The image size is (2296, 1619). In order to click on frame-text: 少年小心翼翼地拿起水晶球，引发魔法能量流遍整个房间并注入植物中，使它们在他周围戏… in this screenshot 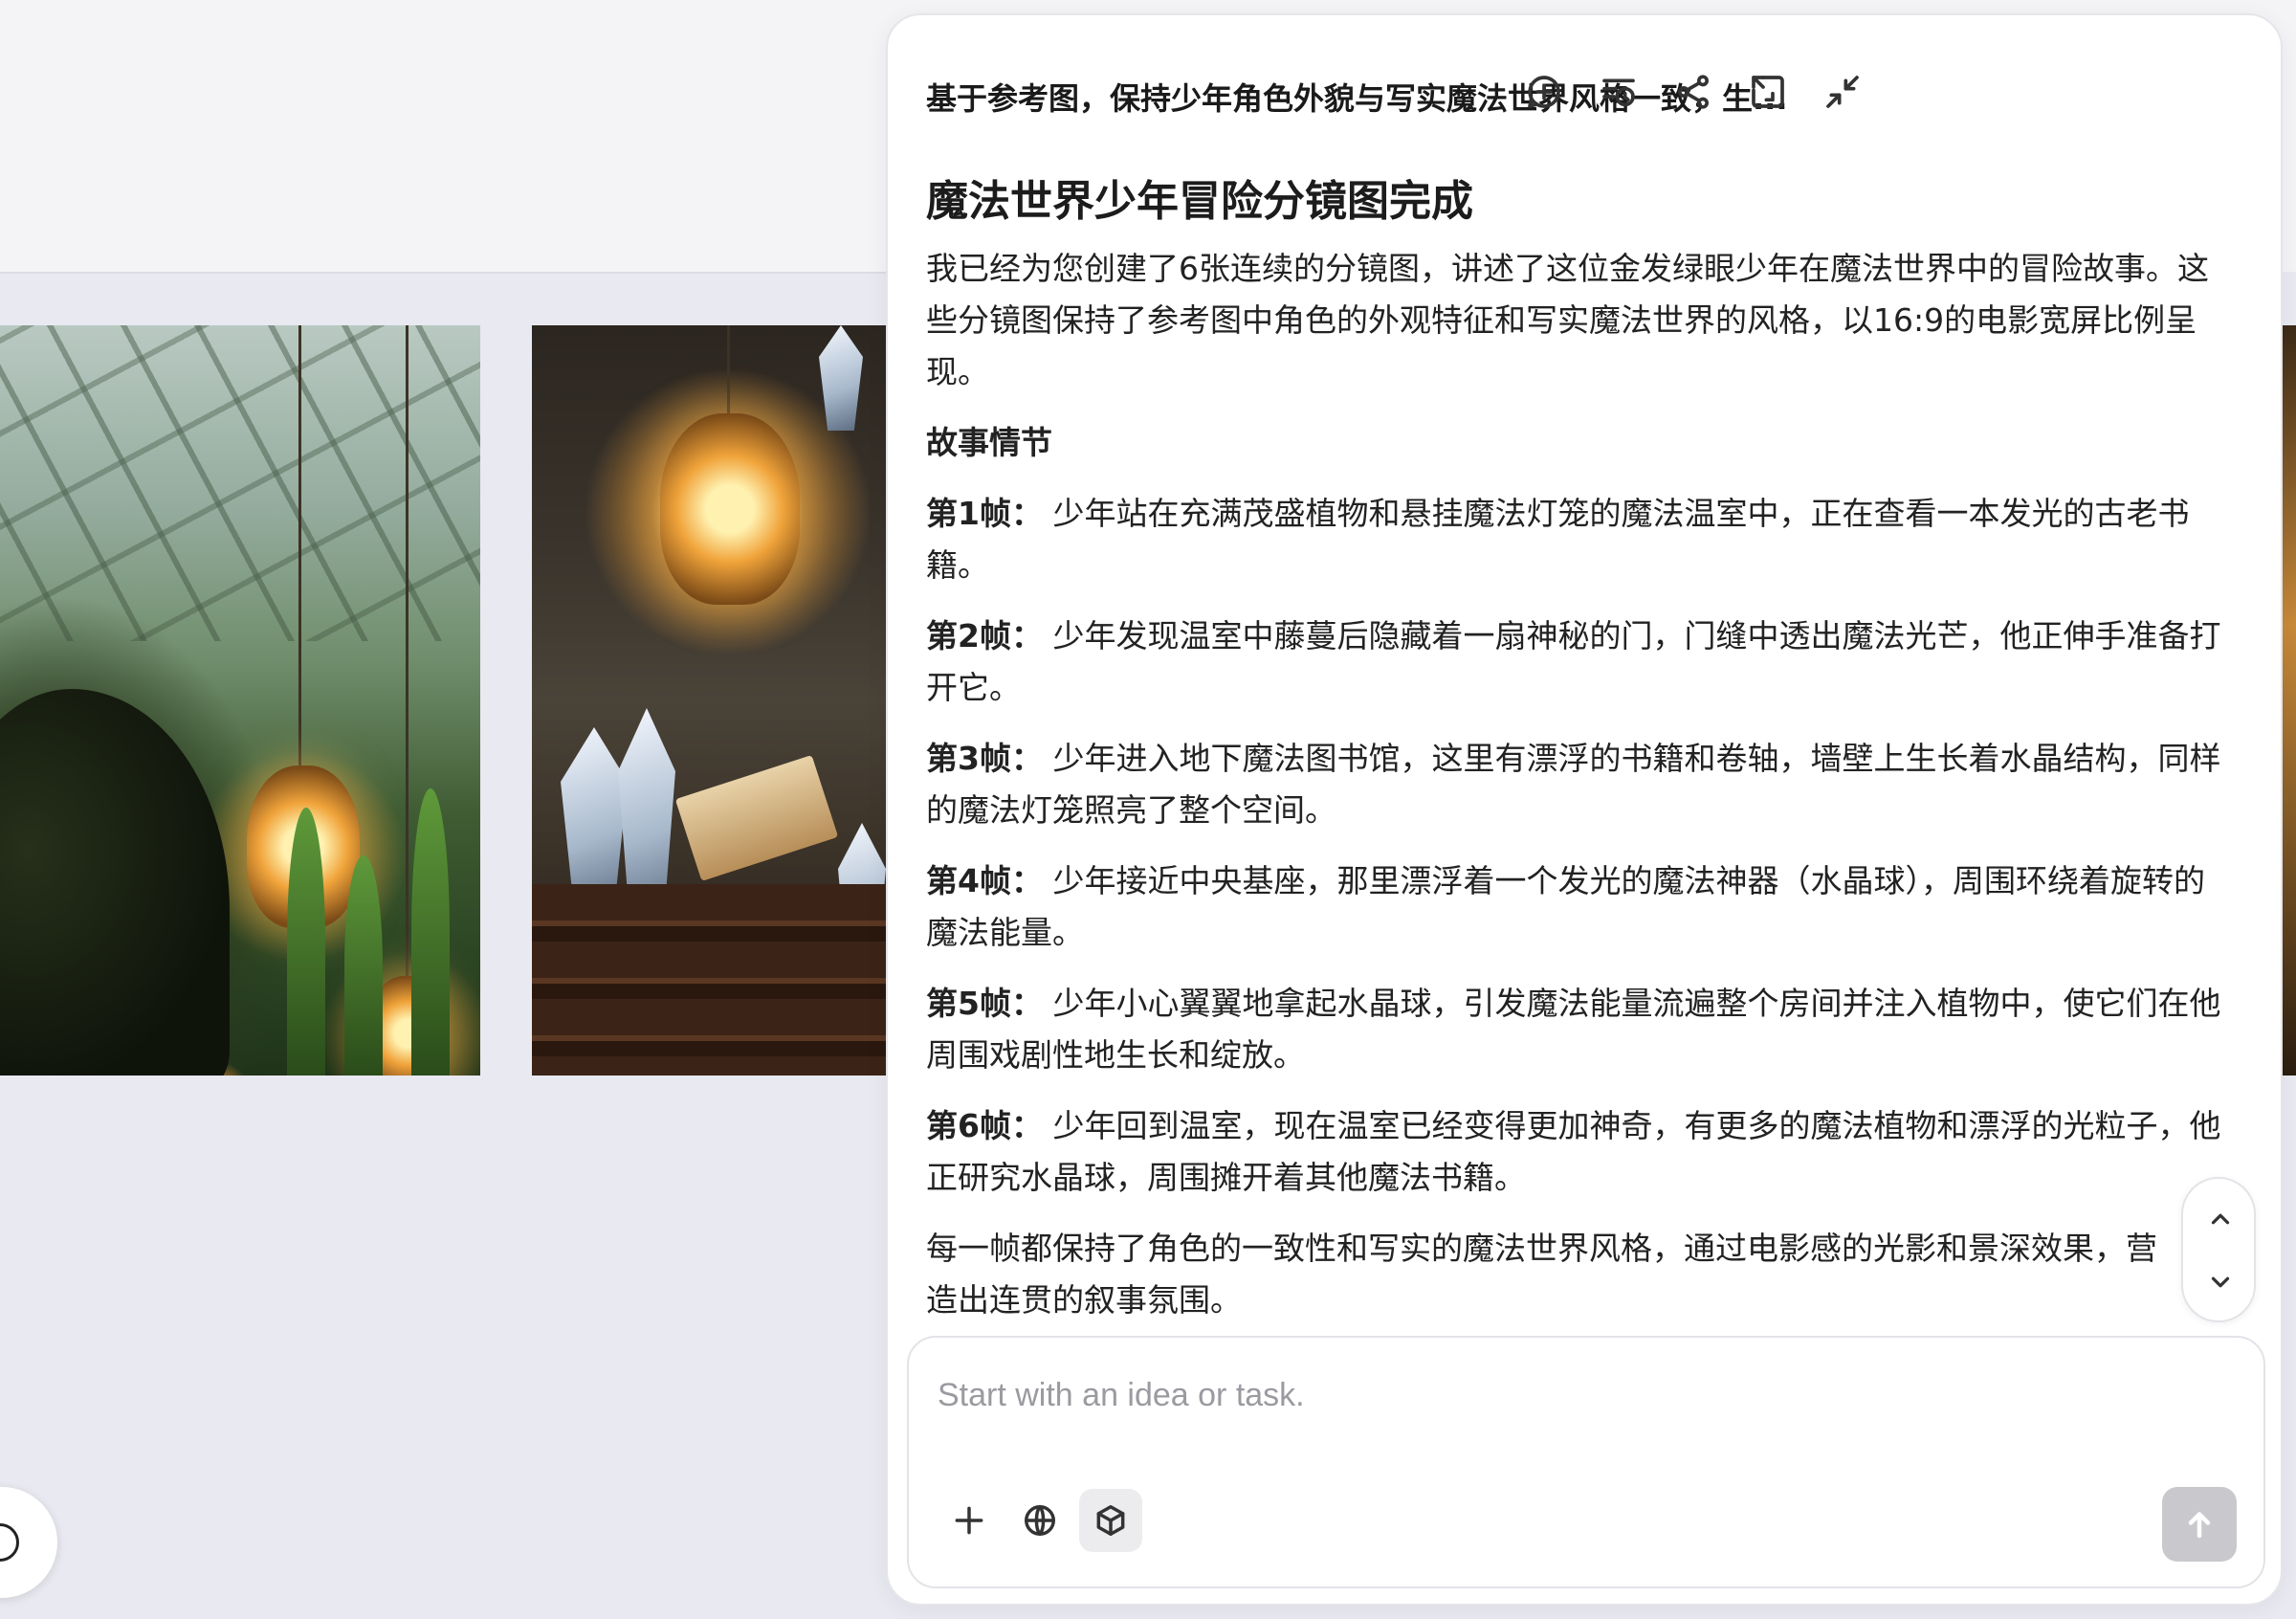, I will do `click(1574, 1029)`.